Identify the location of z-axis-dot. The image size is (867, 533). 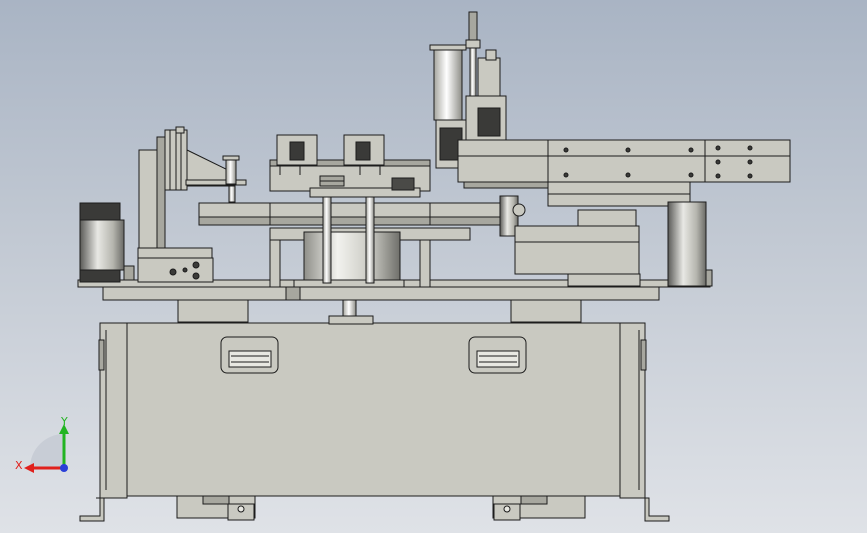
(64, 468).